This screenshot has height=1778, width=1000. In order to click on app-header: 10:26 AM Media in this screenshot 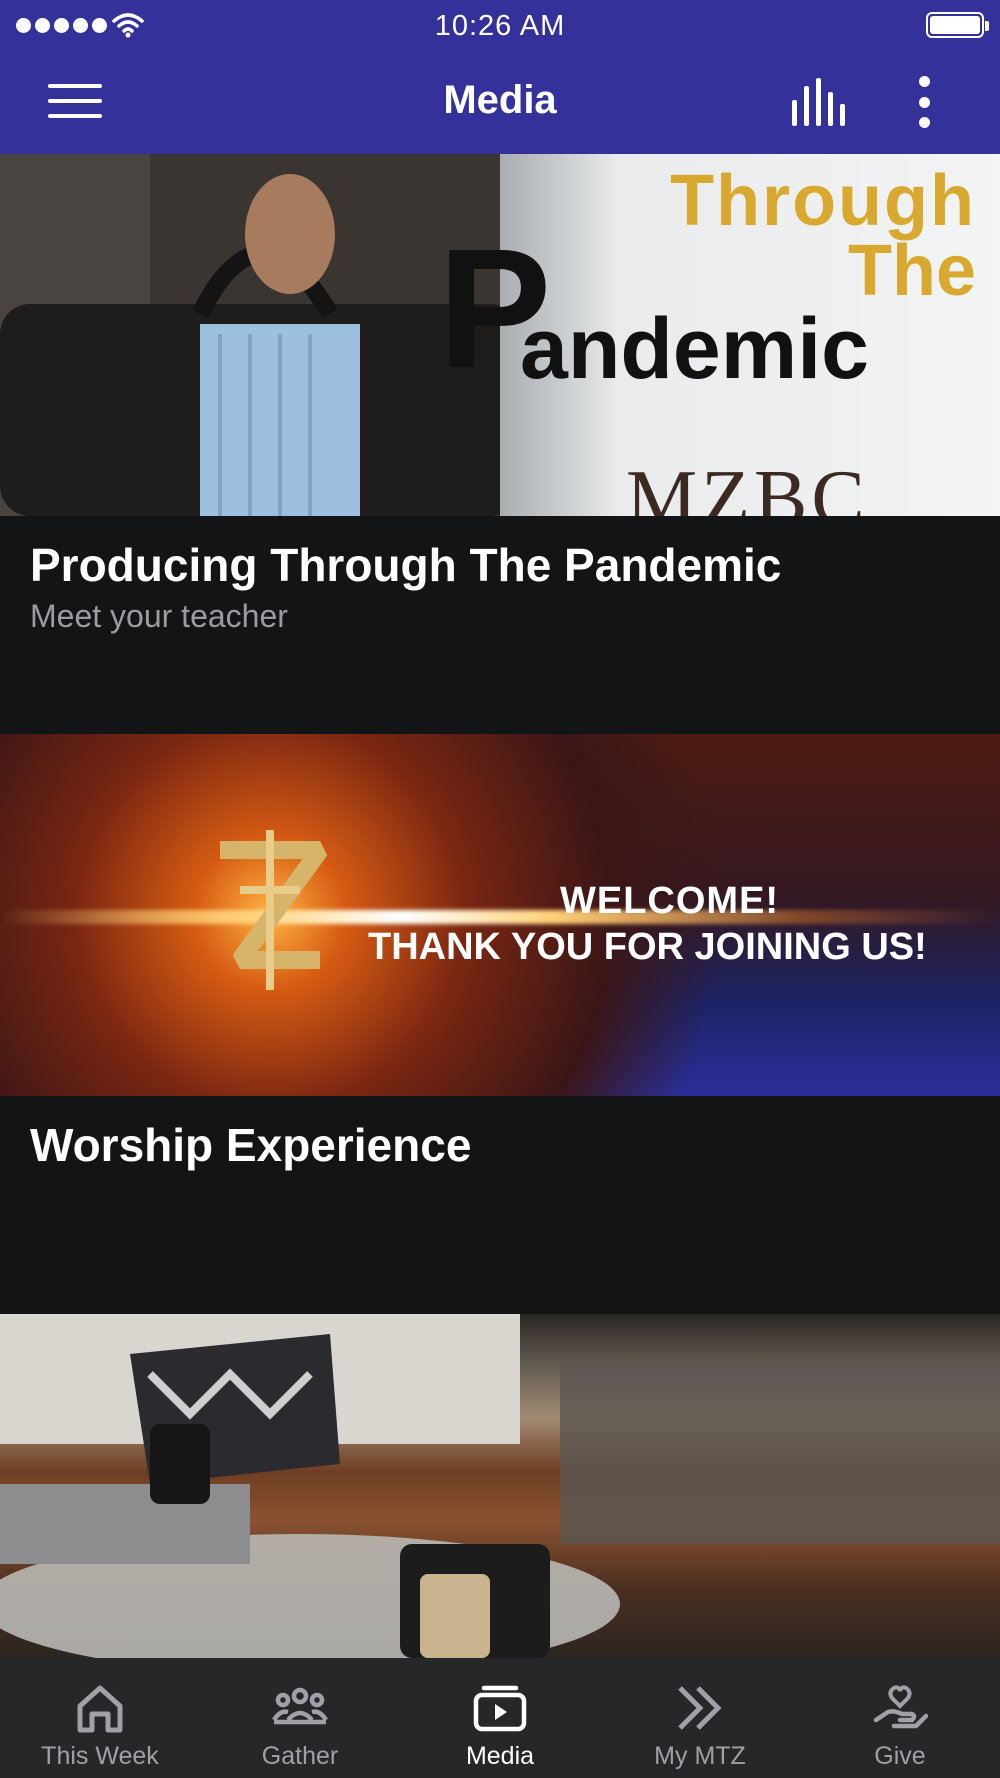, I will do `click(500, 77)`.